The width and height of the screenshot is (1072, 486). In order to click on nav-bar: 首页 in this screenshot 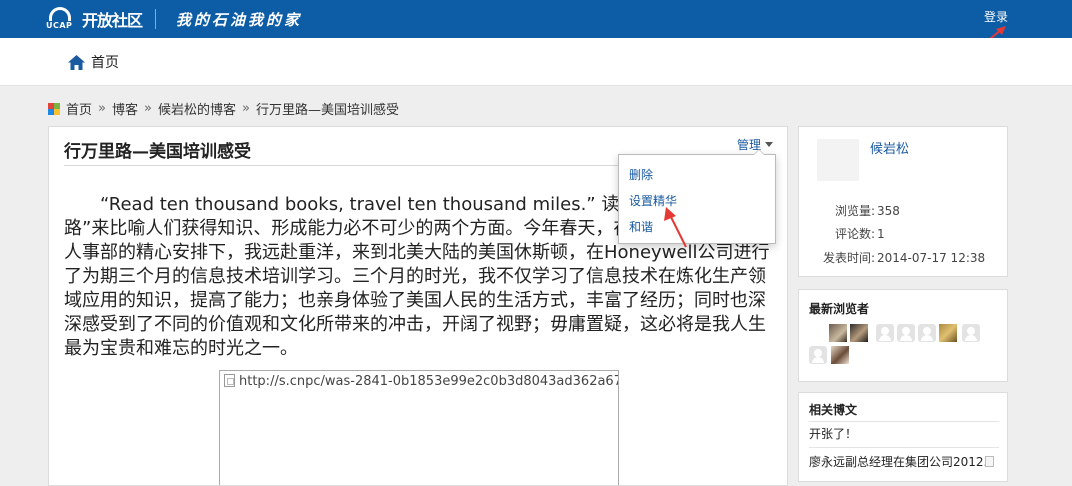, I will do `click(536, 62)`.